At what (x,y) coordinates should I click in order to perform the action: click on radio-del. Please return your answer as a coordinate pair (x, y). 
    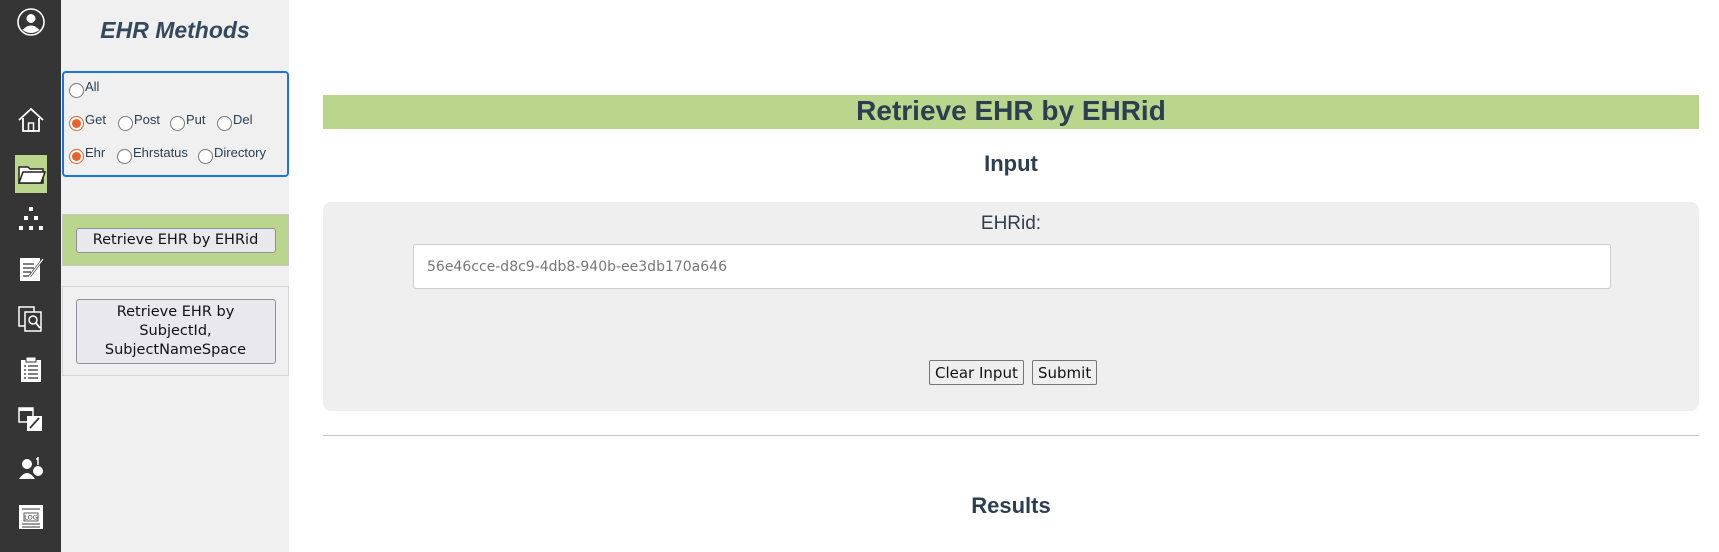
    Looking at the image, I should click on (224, 123).